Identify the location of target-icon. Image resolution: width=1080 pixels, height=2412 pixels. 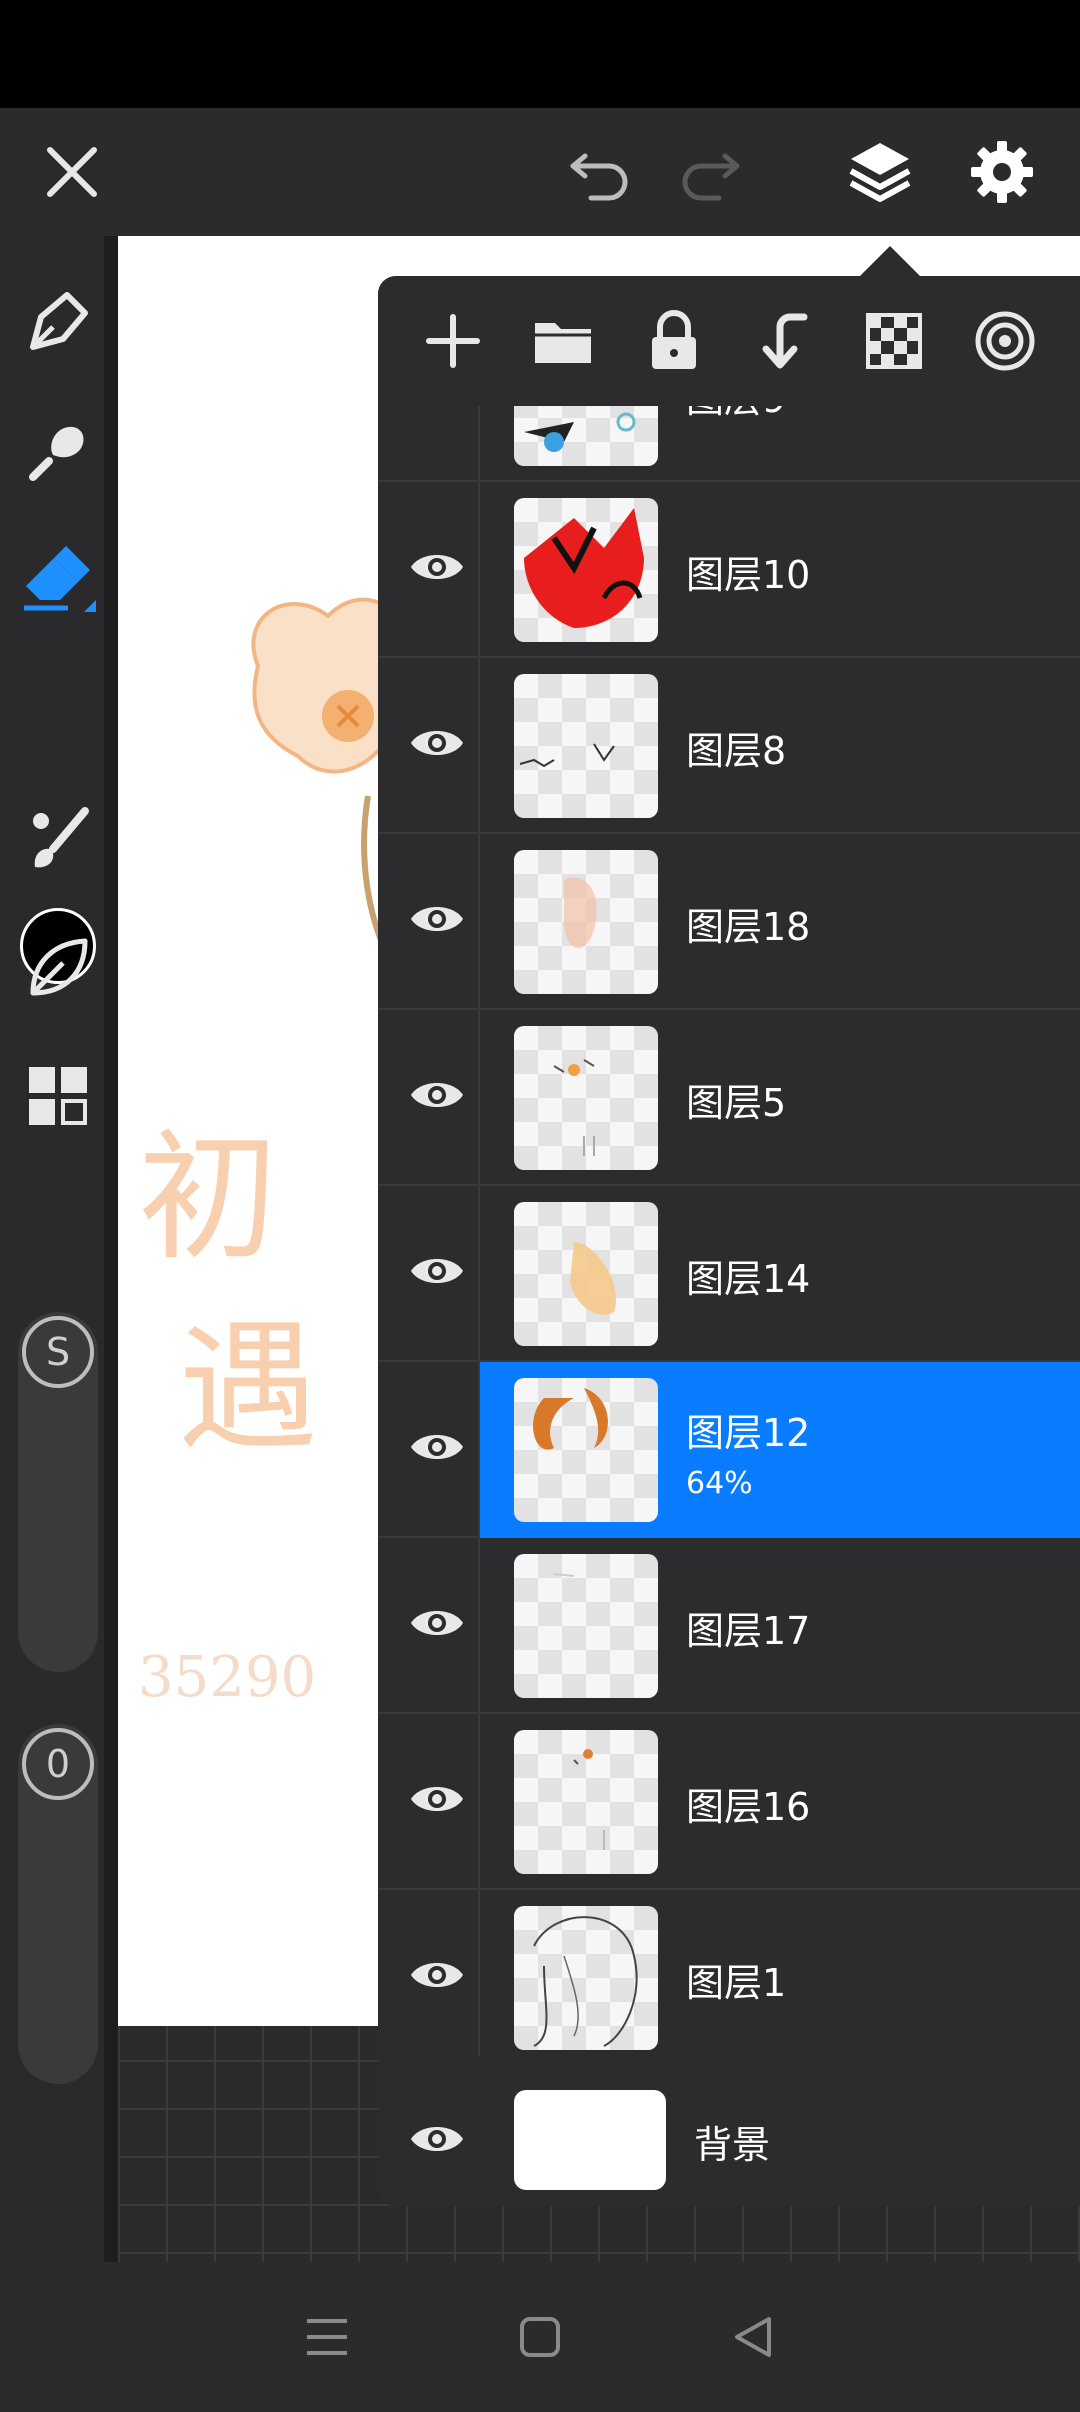
(1005, 341).